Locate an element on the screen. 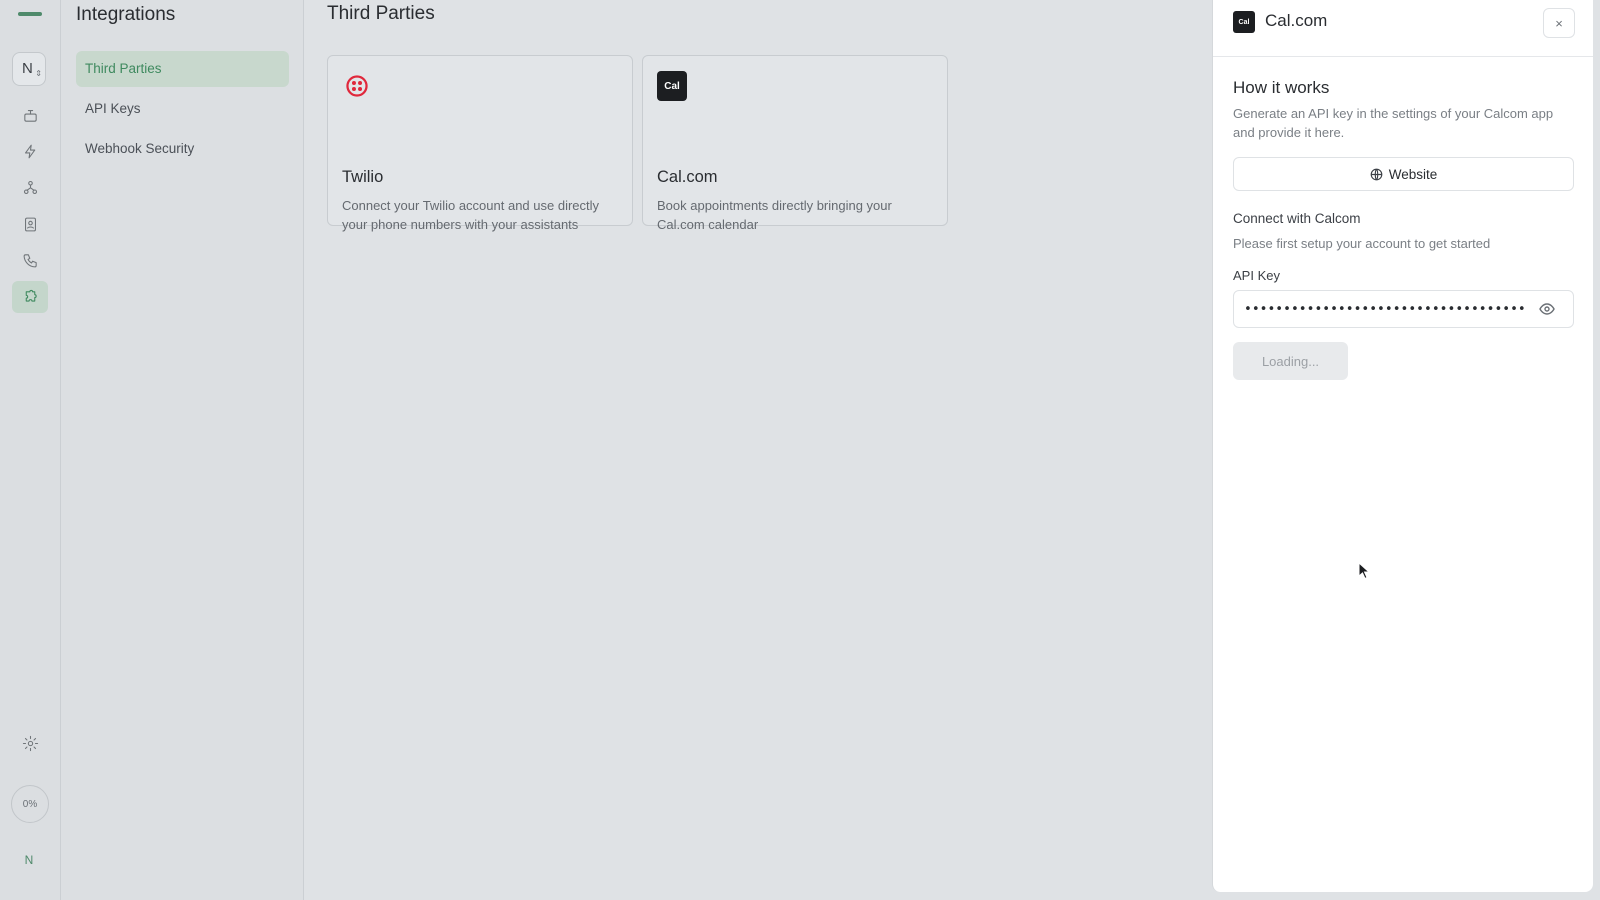 The image size is (1600, 900). api-key-input is located at coordinates (1386, 309).